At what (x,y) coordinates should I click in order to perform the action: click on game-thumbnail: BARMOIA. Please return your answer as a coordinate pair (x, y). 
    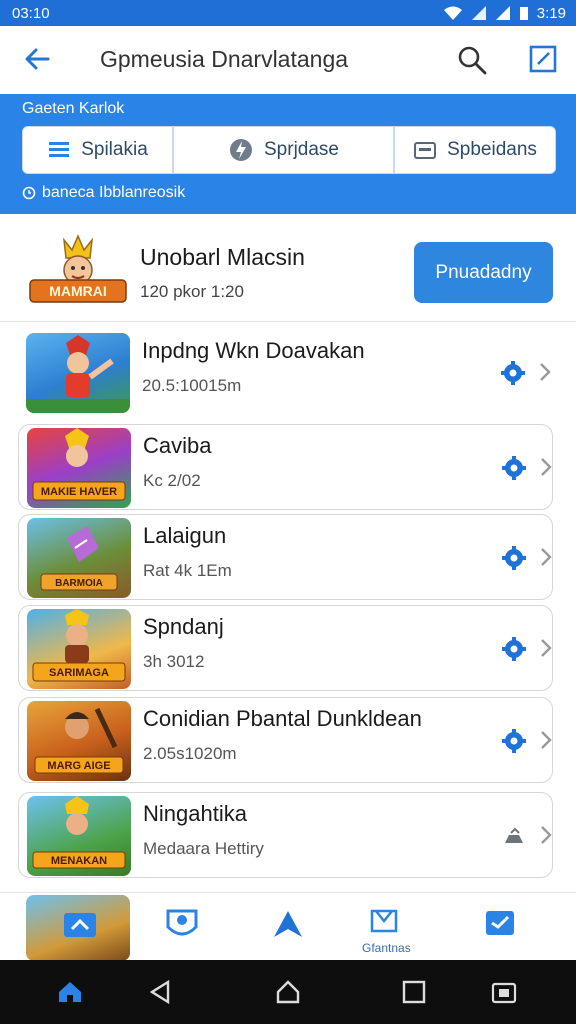
    Looking at the image, I should click on (79, 558).